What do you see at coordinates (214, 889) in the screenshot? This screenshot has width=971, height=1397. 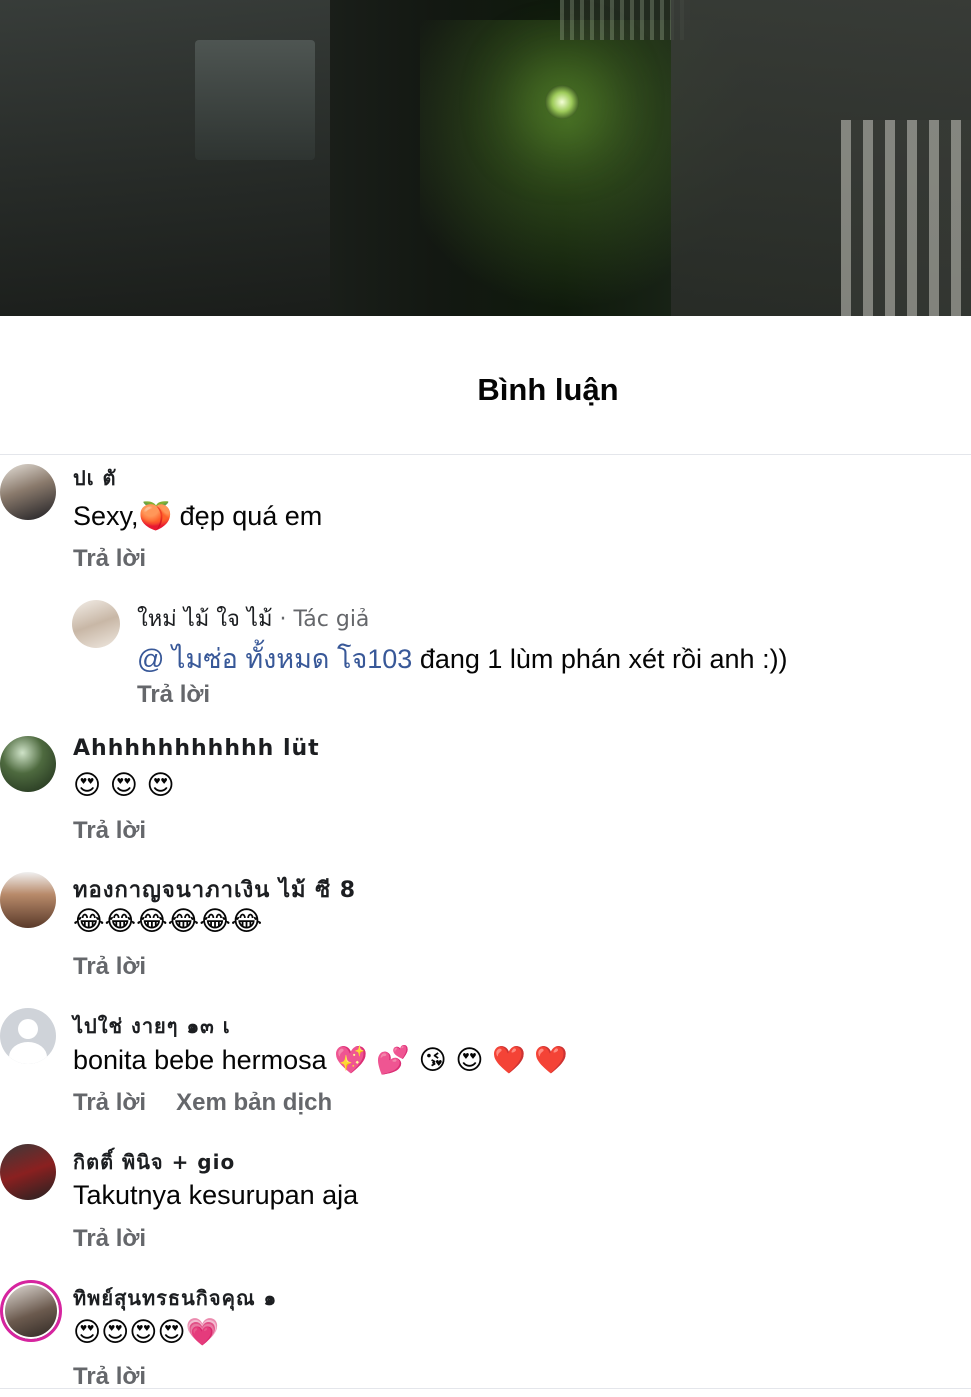 I see `comment-author: ทองกาญจนาภาเงิน ไม้ ซี 8` at bounding box center [214, 889].